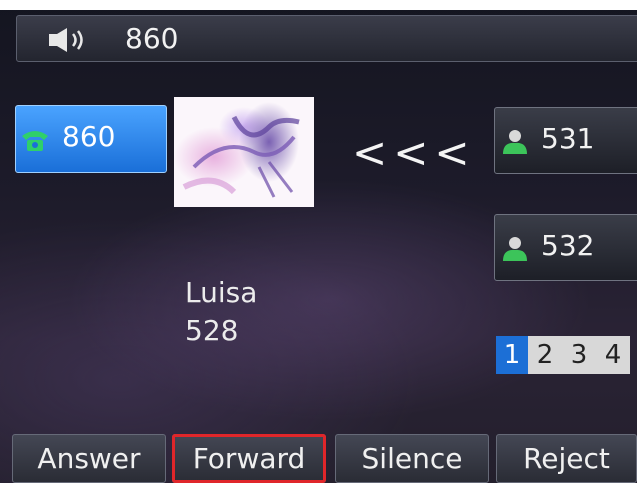 Image resolution: width=637 pixels, height=483 pixels. What do you see at coordinates (326, 38) in the screenshot?
I see `status-bar: 860` at bounding box center [326, 38].